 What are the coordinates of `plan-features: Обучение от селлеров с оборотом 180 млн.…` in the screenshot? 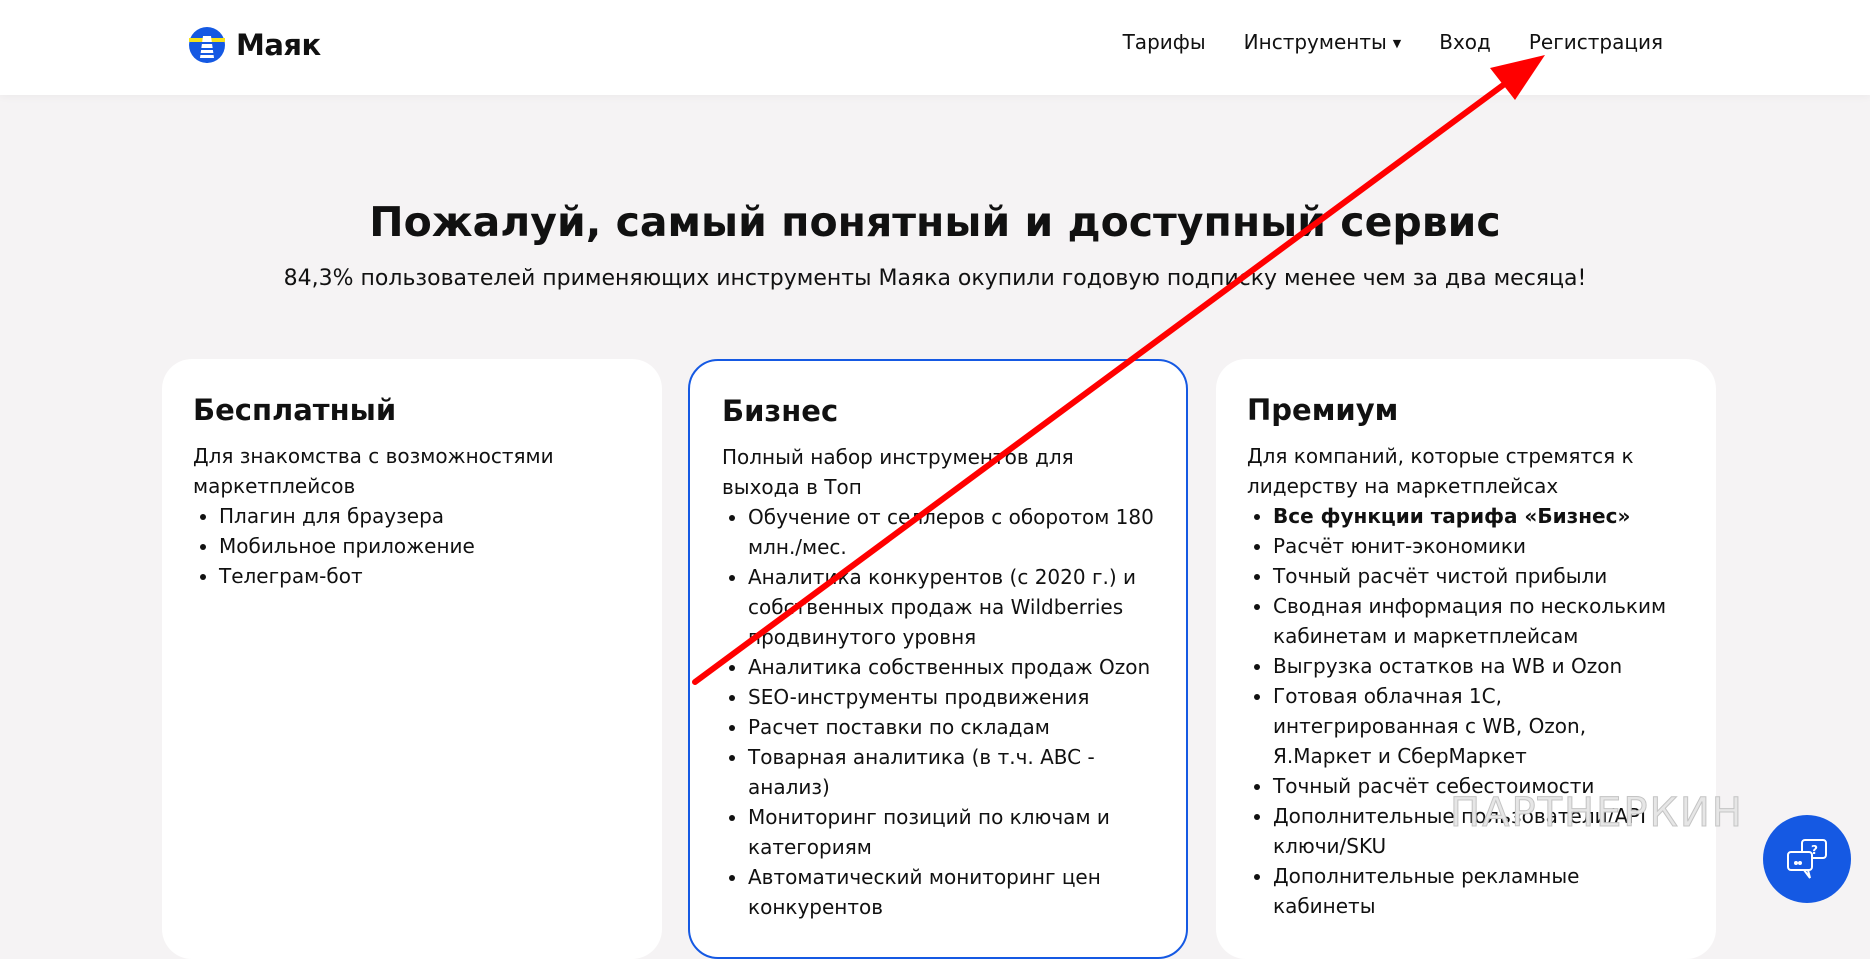 It's located at (951, 712).